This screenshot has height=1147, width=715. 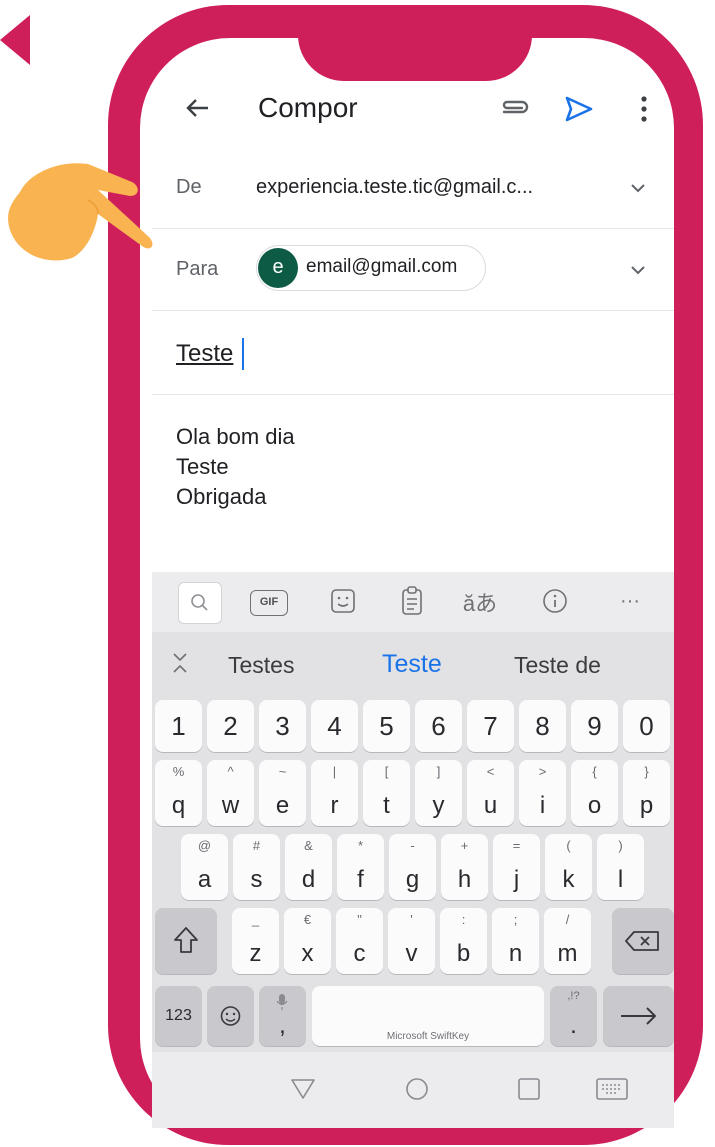 What do you see at coordinates (178, 793) in the screenshot?
I see `key-q: % q` at bounding box center [178, 793].